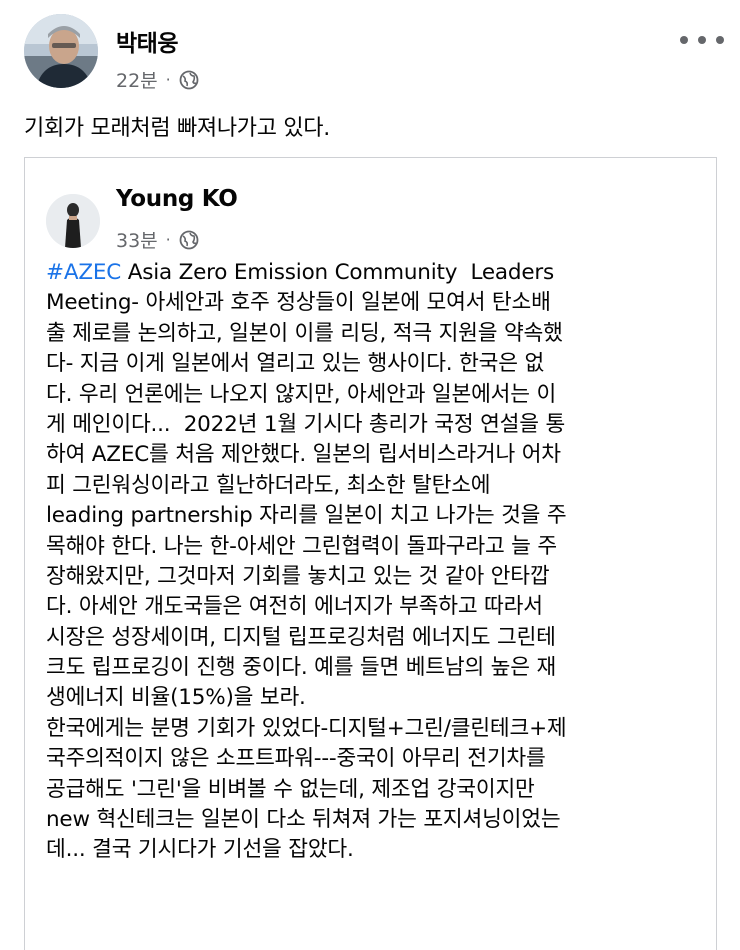  I want to click on shared-avatar-photo-icon, so click(73, 221).